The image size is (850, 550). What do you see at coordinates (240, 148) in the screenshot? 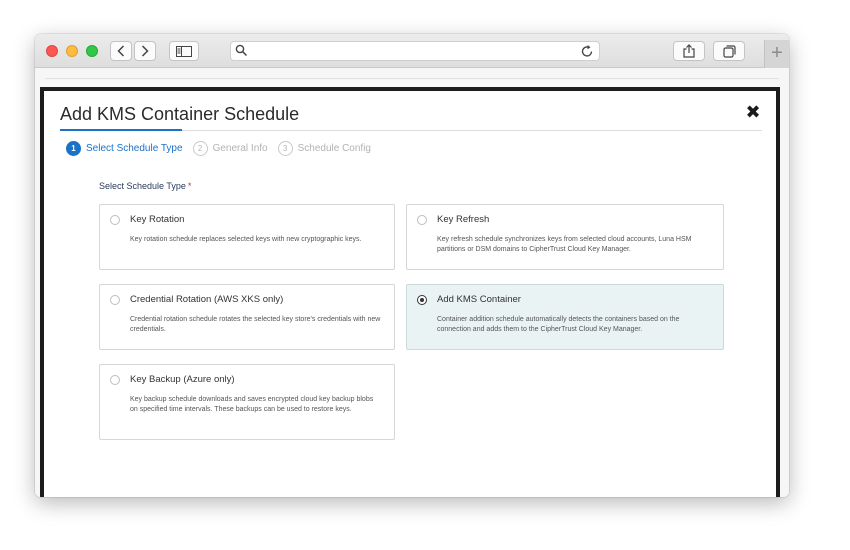
I see `step-label: General Info` at bounding box center [240, 148].